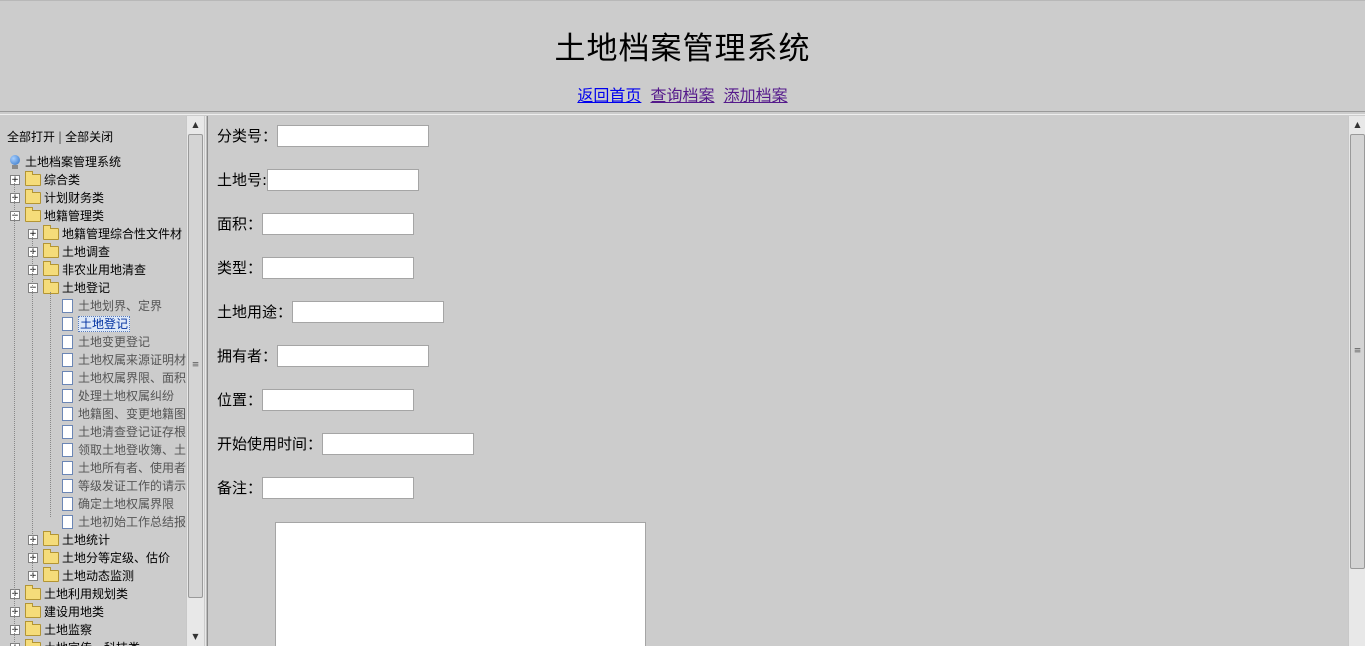 Image resolution: width=1365 pixels, height=646 pixels. What do you see at coordinates (195, 366) in the screenshot?
I see `tree-scroll-thumb: ≡` at bounding box center [195, 366].